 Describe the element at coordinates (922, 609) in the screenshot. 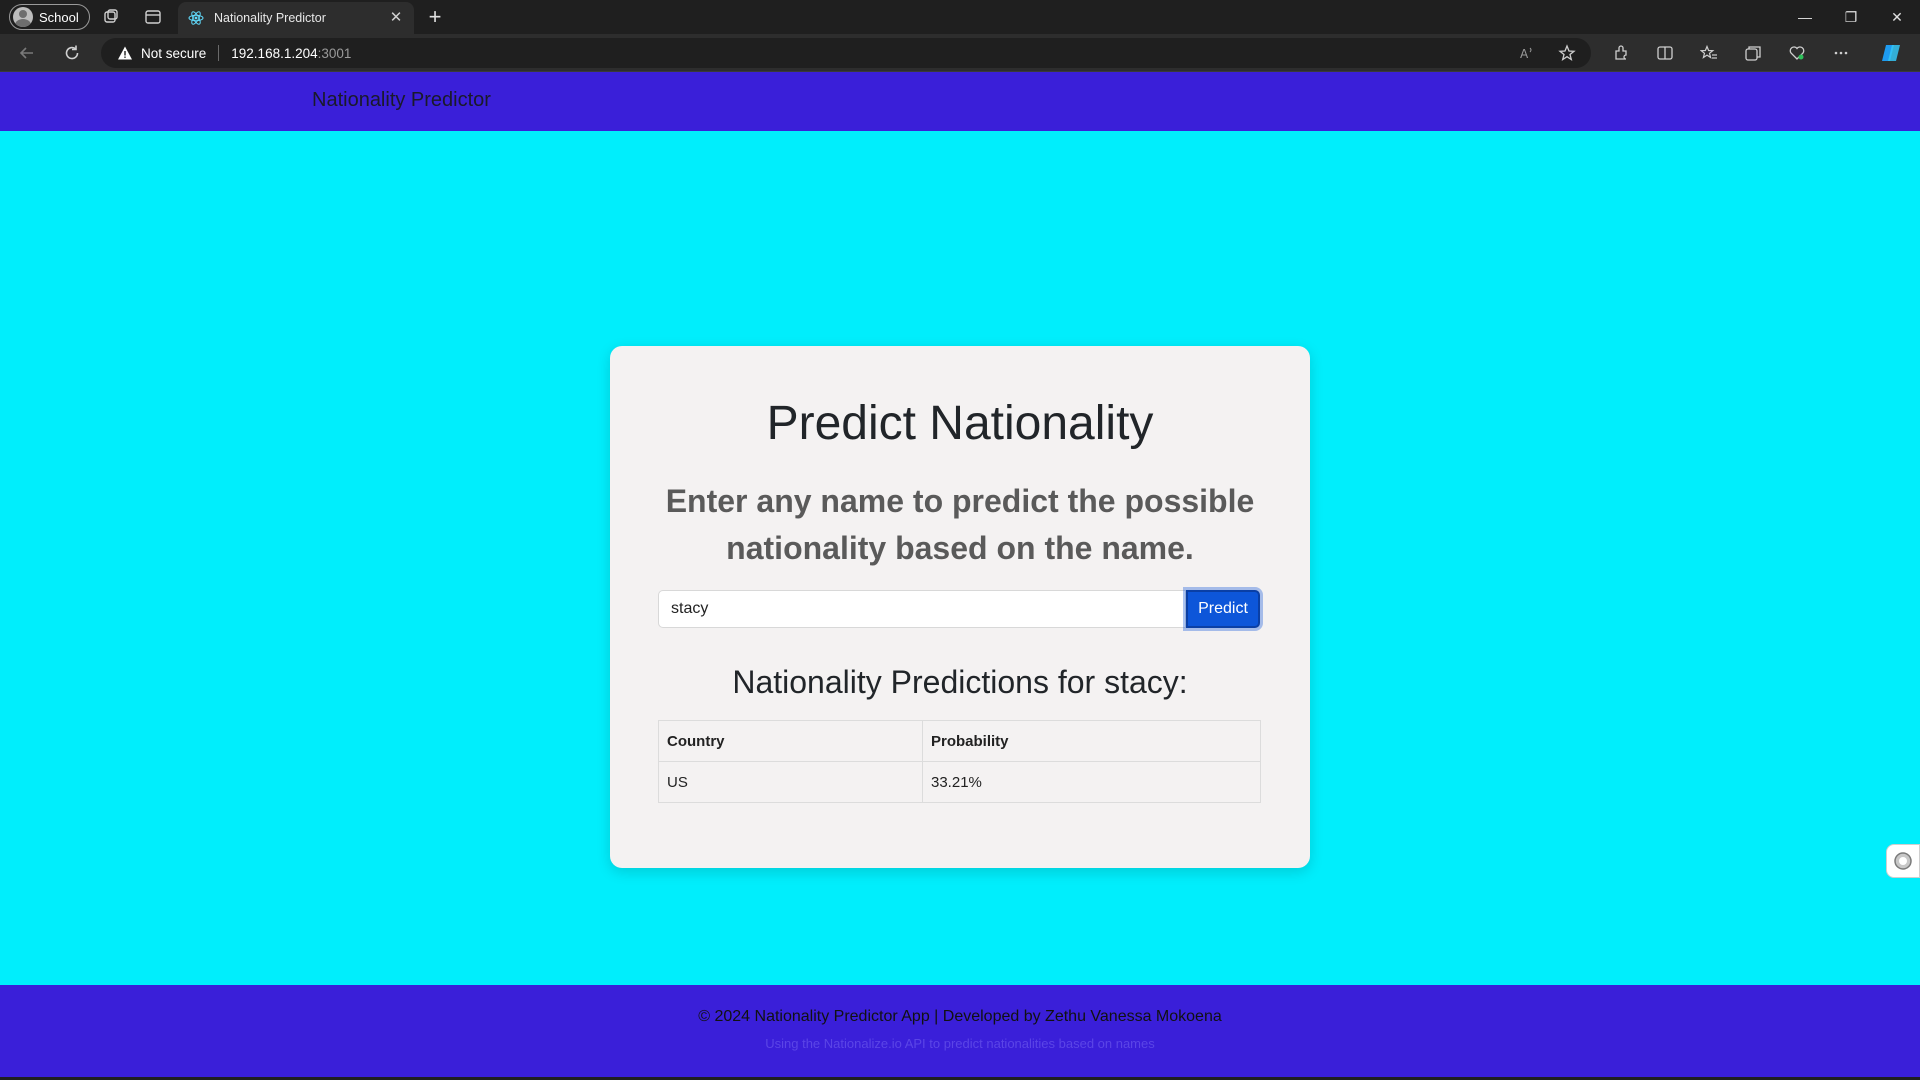

I see `name-input: stacy` at that location.